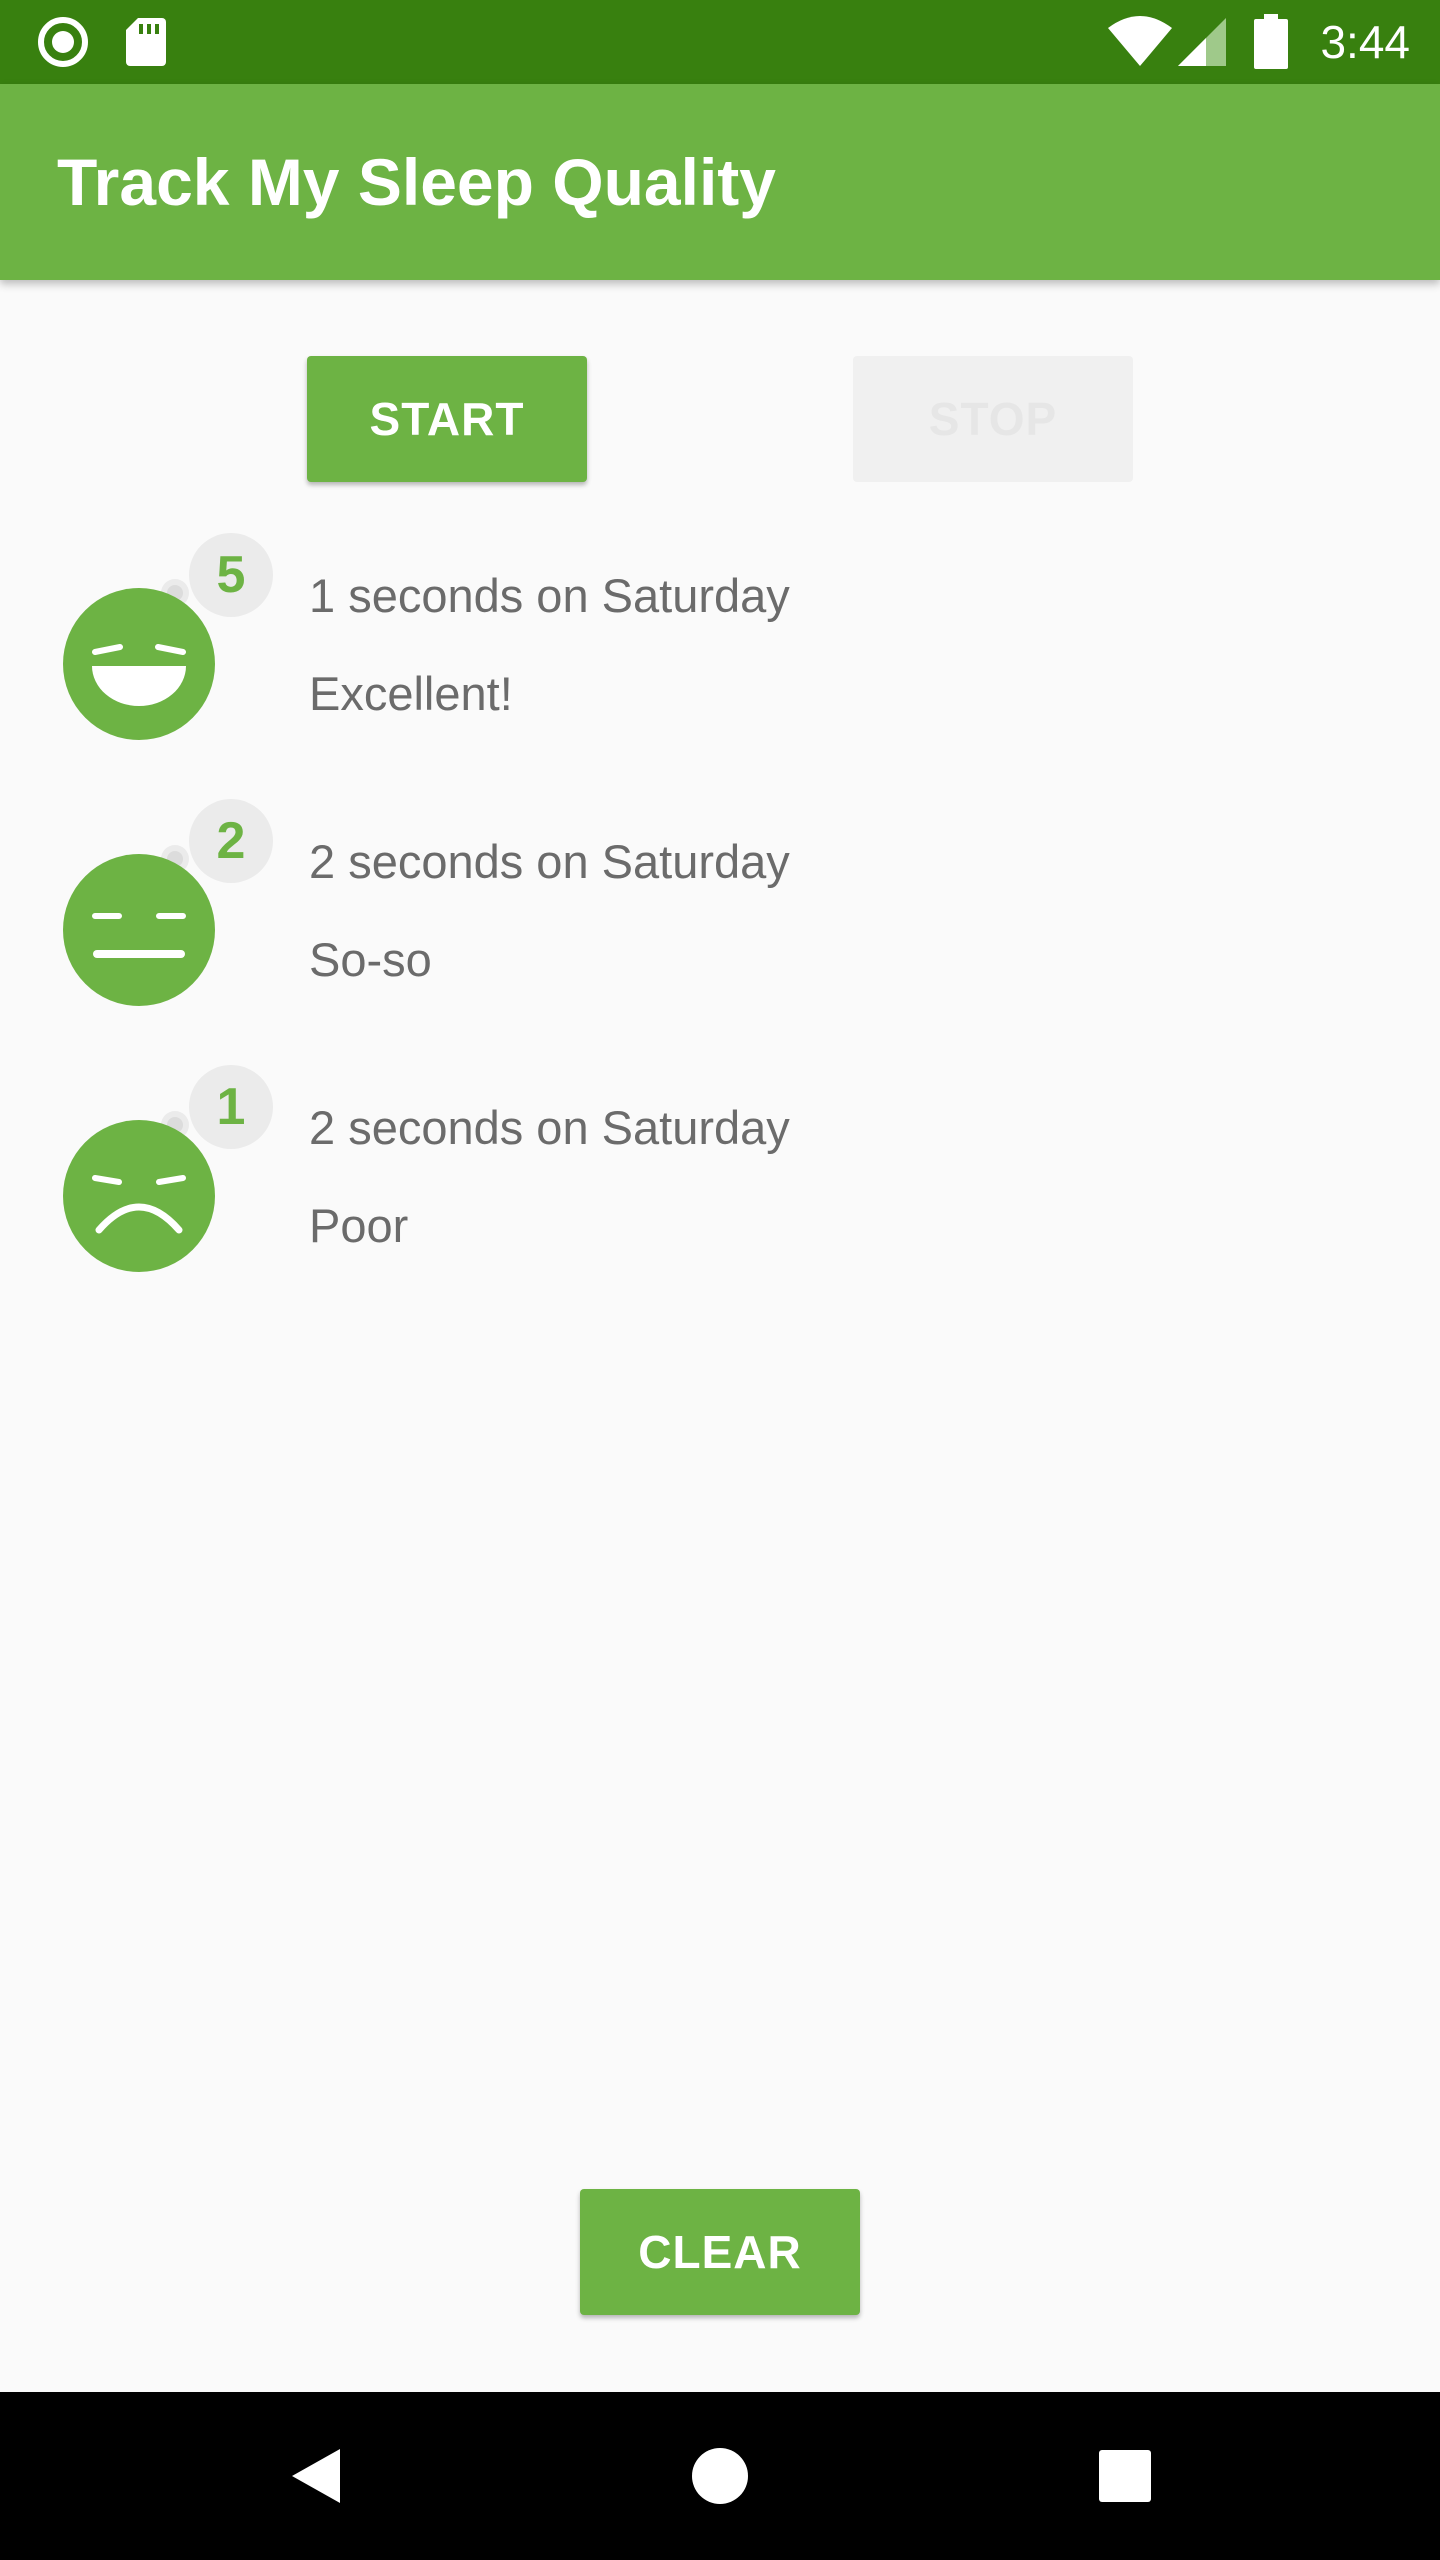 The height and width of the screenshot is (2560, 1440). I want to click on sleep-quality-label: Poor, so click(359, 1225).